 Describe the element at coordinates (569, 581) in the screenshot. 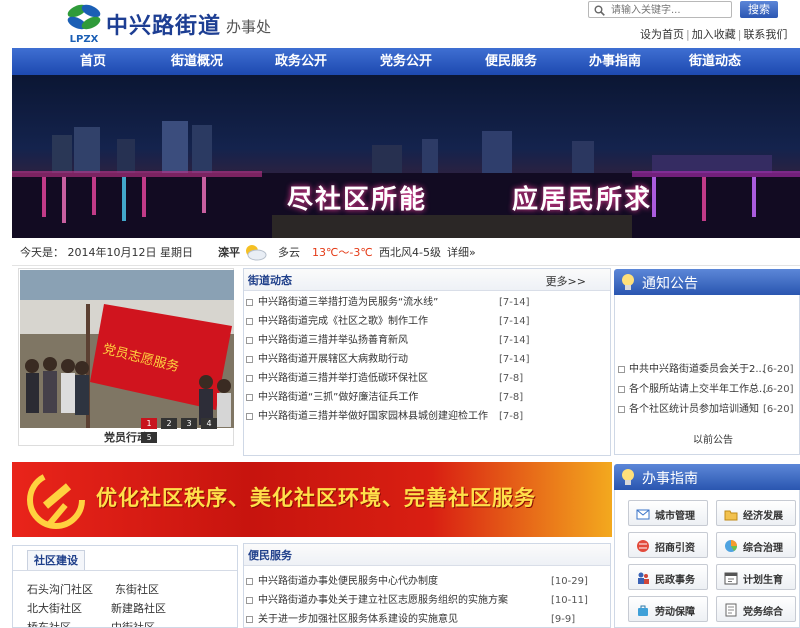

I see `service-date: [10-29]` at that location.